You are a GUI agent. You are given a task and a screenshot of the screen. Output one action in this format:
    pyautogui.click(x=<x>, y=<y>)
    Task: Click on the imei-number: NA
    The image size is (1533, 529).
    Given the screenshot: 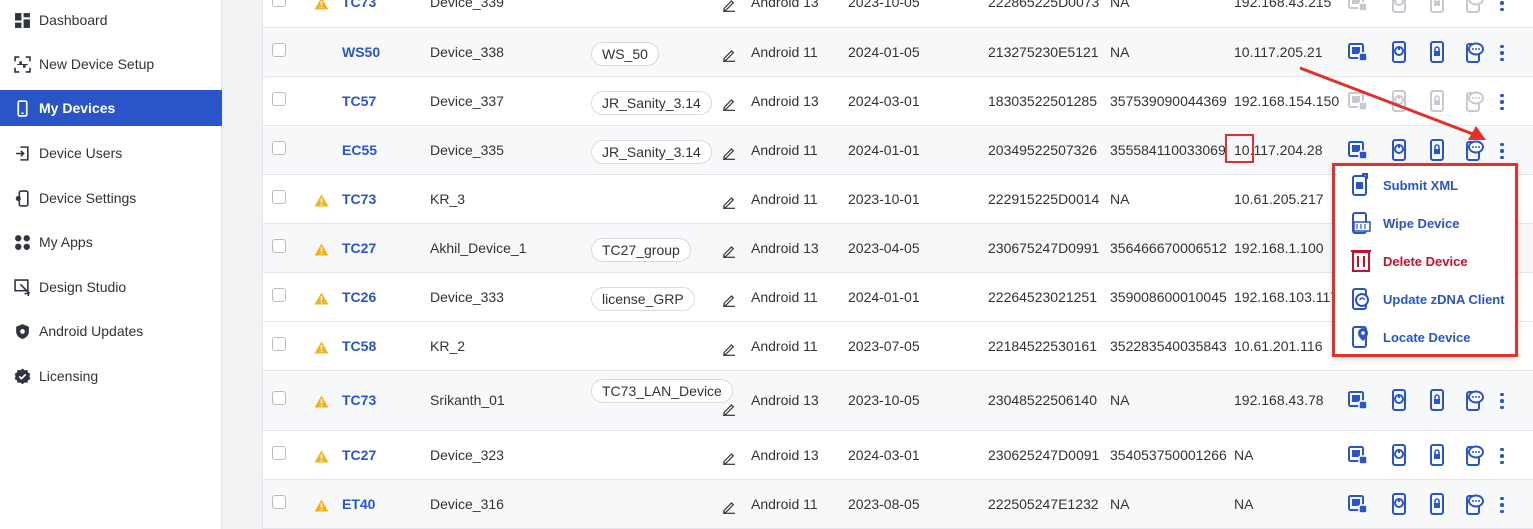 What is the action you would take?
    pyautogui.click(x=1120, y=5)
    